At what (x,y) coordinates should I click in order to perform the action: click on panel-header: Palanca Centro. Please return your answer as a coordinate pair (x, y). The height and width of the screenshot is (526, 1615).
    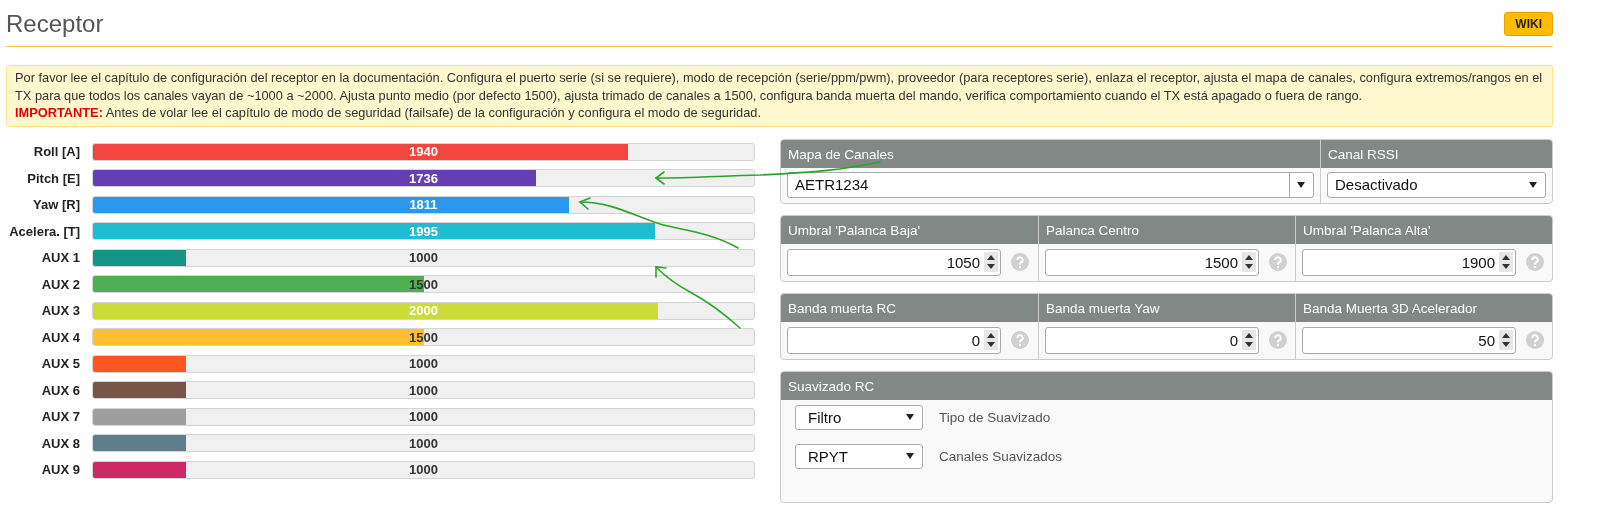
    Looking at the image, I should click on (1167, 229).